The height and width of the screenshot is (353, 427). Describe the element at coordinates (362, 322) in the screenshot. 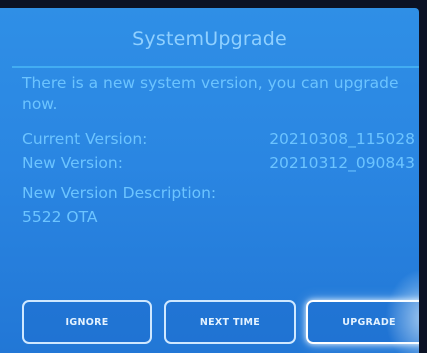

I see `upgrade-button: UPGRADE` at that location.